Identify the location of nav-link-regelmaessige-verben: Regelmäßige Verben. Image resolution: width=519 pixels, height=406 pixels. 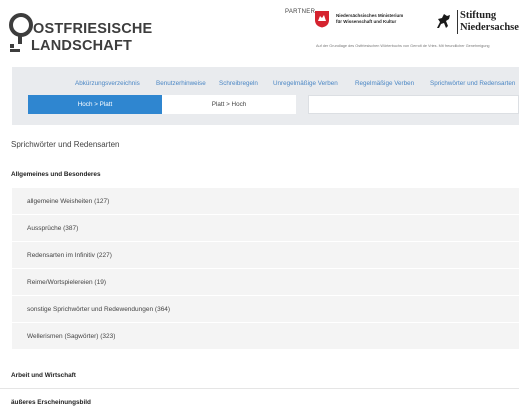
(384, 83).